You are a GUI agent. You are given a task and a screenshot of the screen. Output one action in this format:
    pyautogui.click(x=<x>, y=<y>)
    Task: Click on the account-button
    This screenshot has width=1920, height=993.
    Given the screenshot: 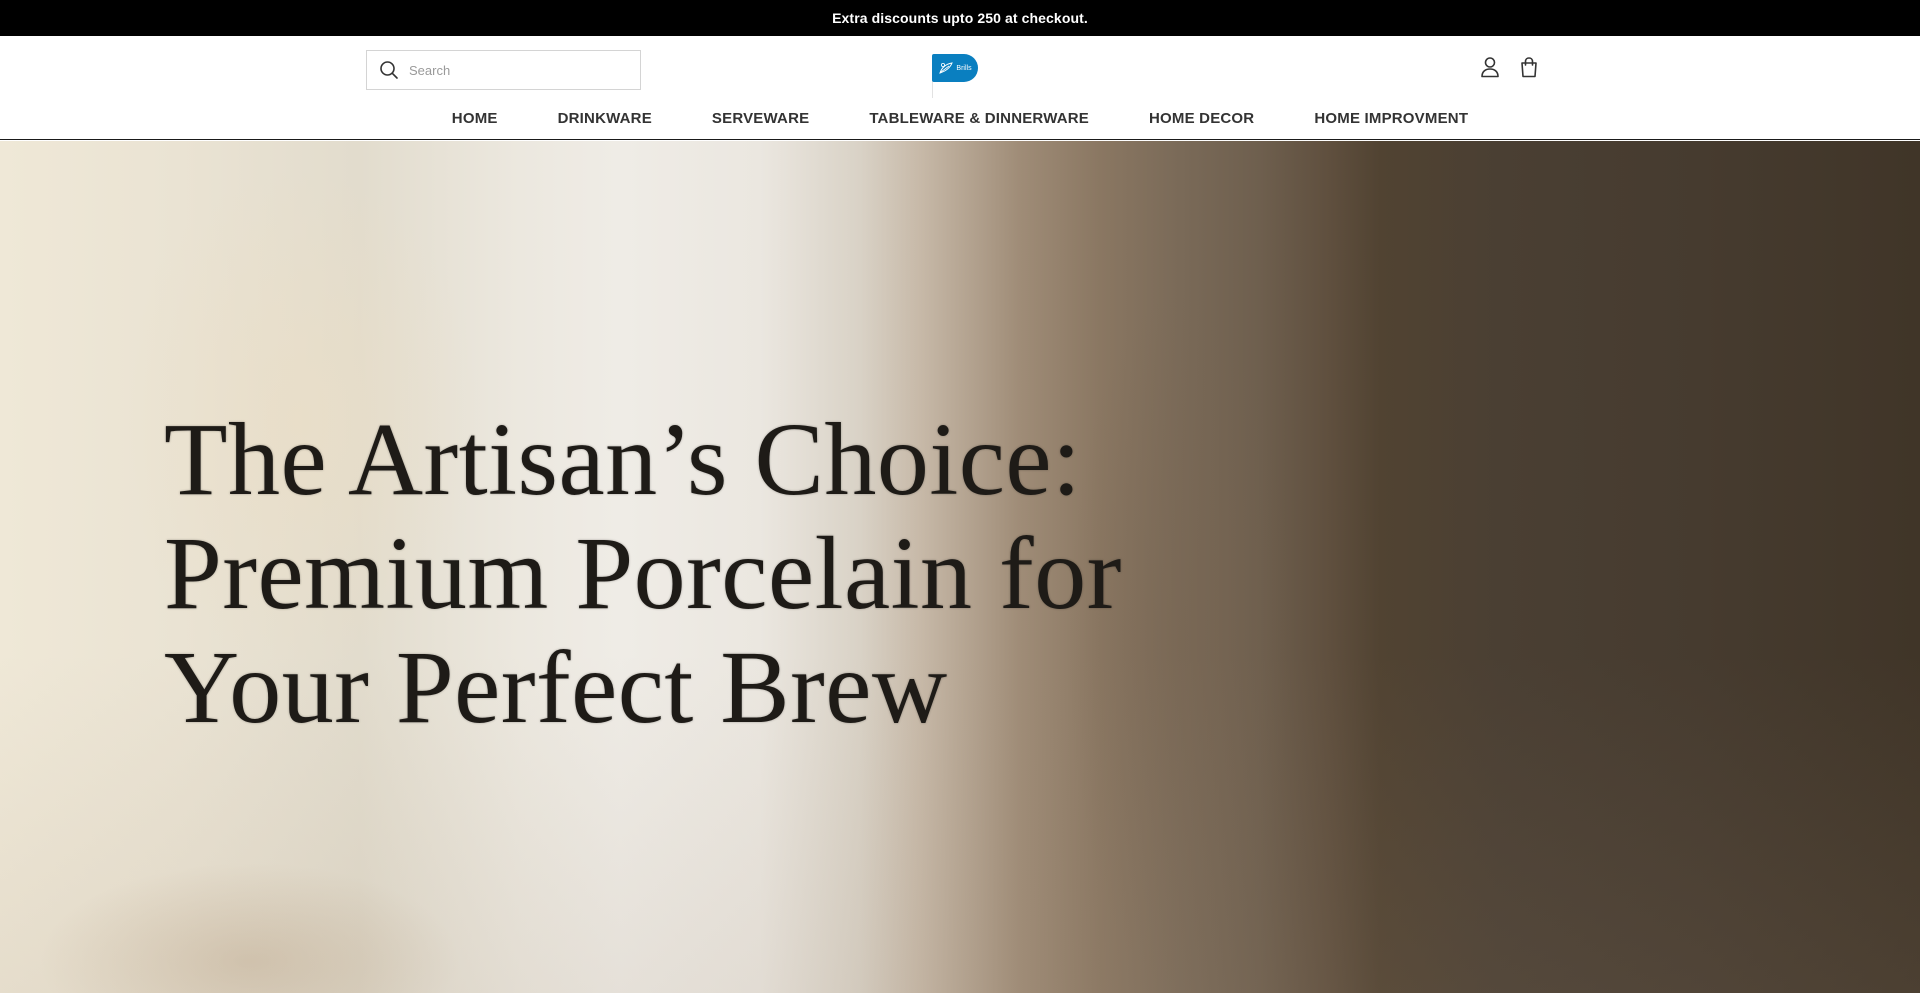 What is the action you would take?
    pyautogui.click(x=1490, y=67)
    